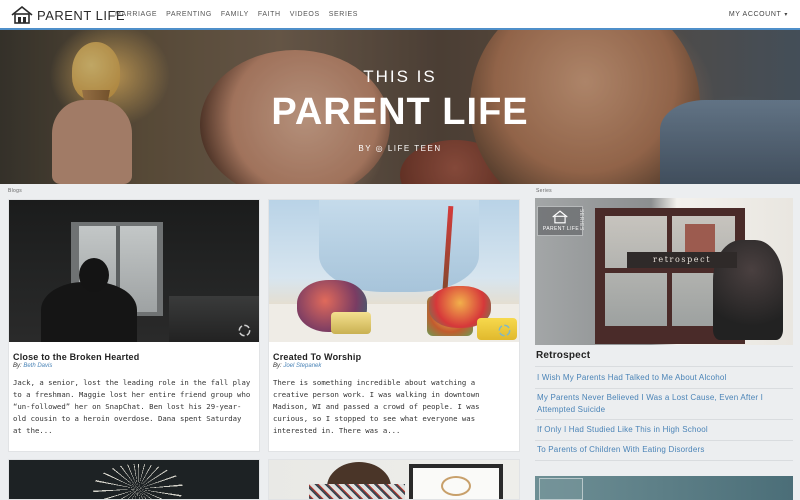  Describe the element at coordinates (136, 14) in the screenshot. I see `nav-link-marriage: MARRIAGE` at that location.